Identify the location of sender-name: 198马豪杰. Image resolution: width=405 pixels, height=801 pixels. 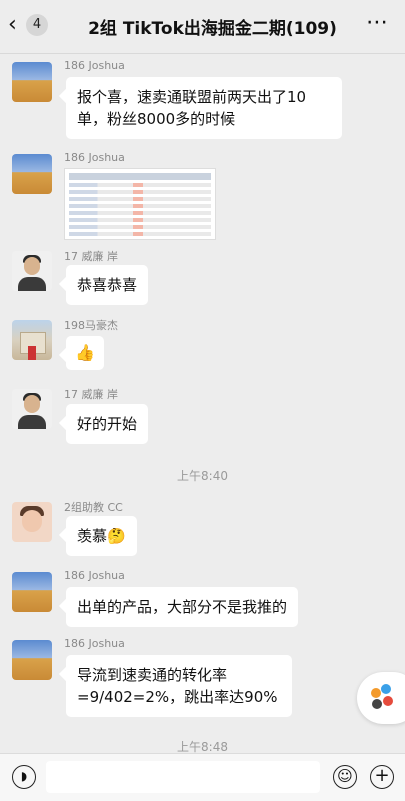
(91, 325).